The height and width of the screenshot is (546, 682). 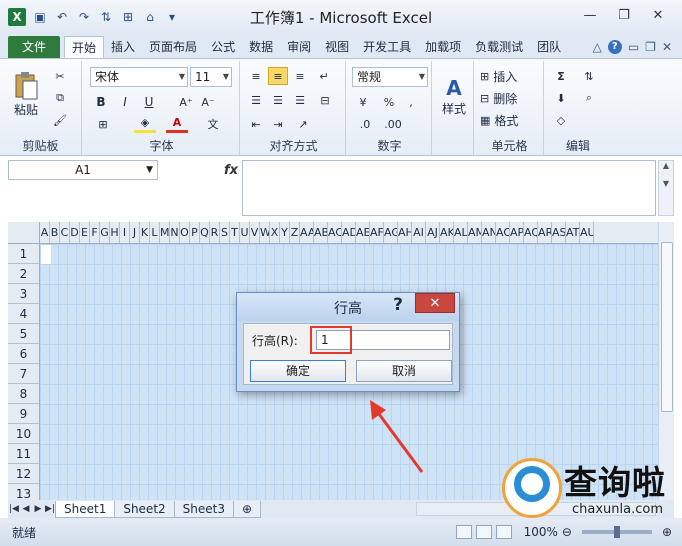 What do you see at coordinates (256, 124) in the screenshot?
I see `decrease-indent-icon: ⇤` at bounding box center [256, 124].